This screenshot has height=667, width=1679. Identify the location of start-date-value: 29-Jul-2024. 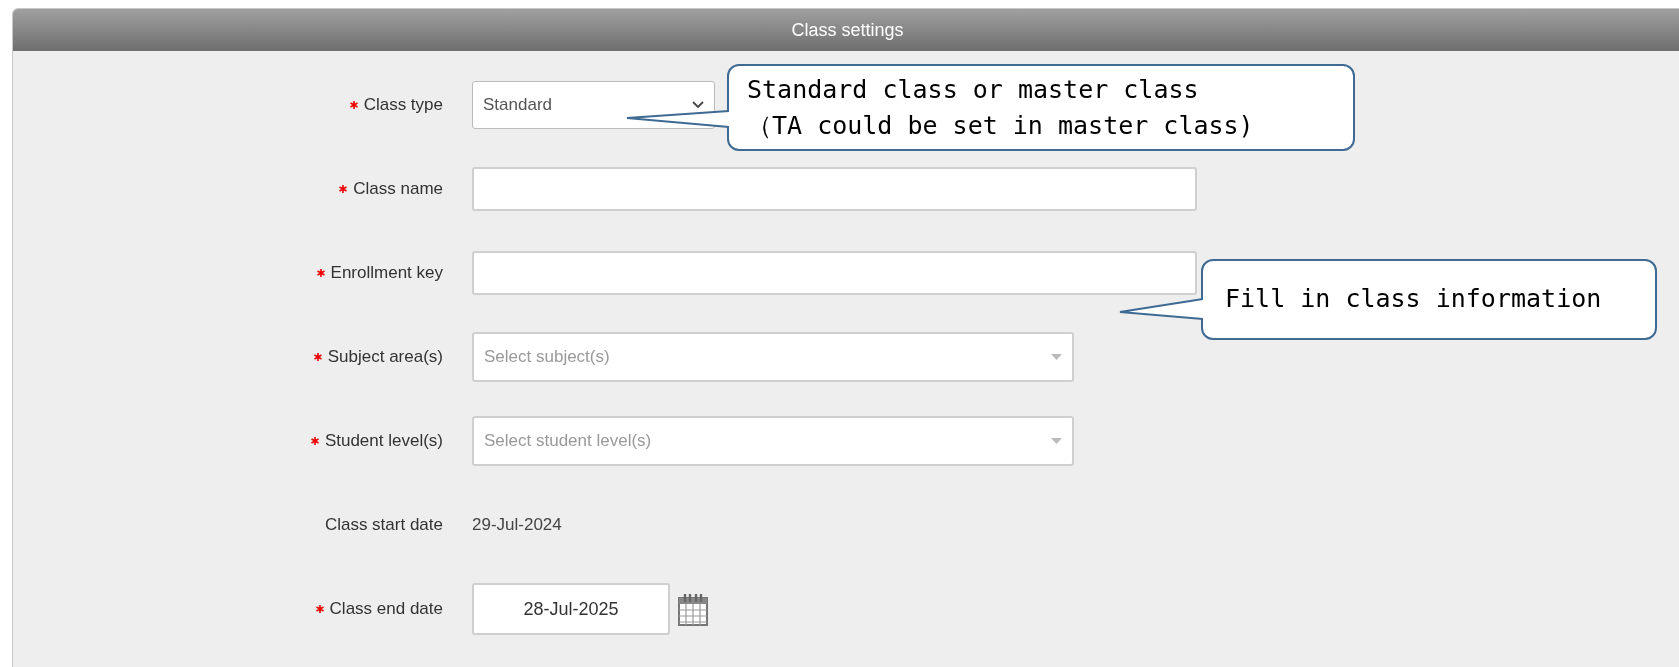
(517, 524).